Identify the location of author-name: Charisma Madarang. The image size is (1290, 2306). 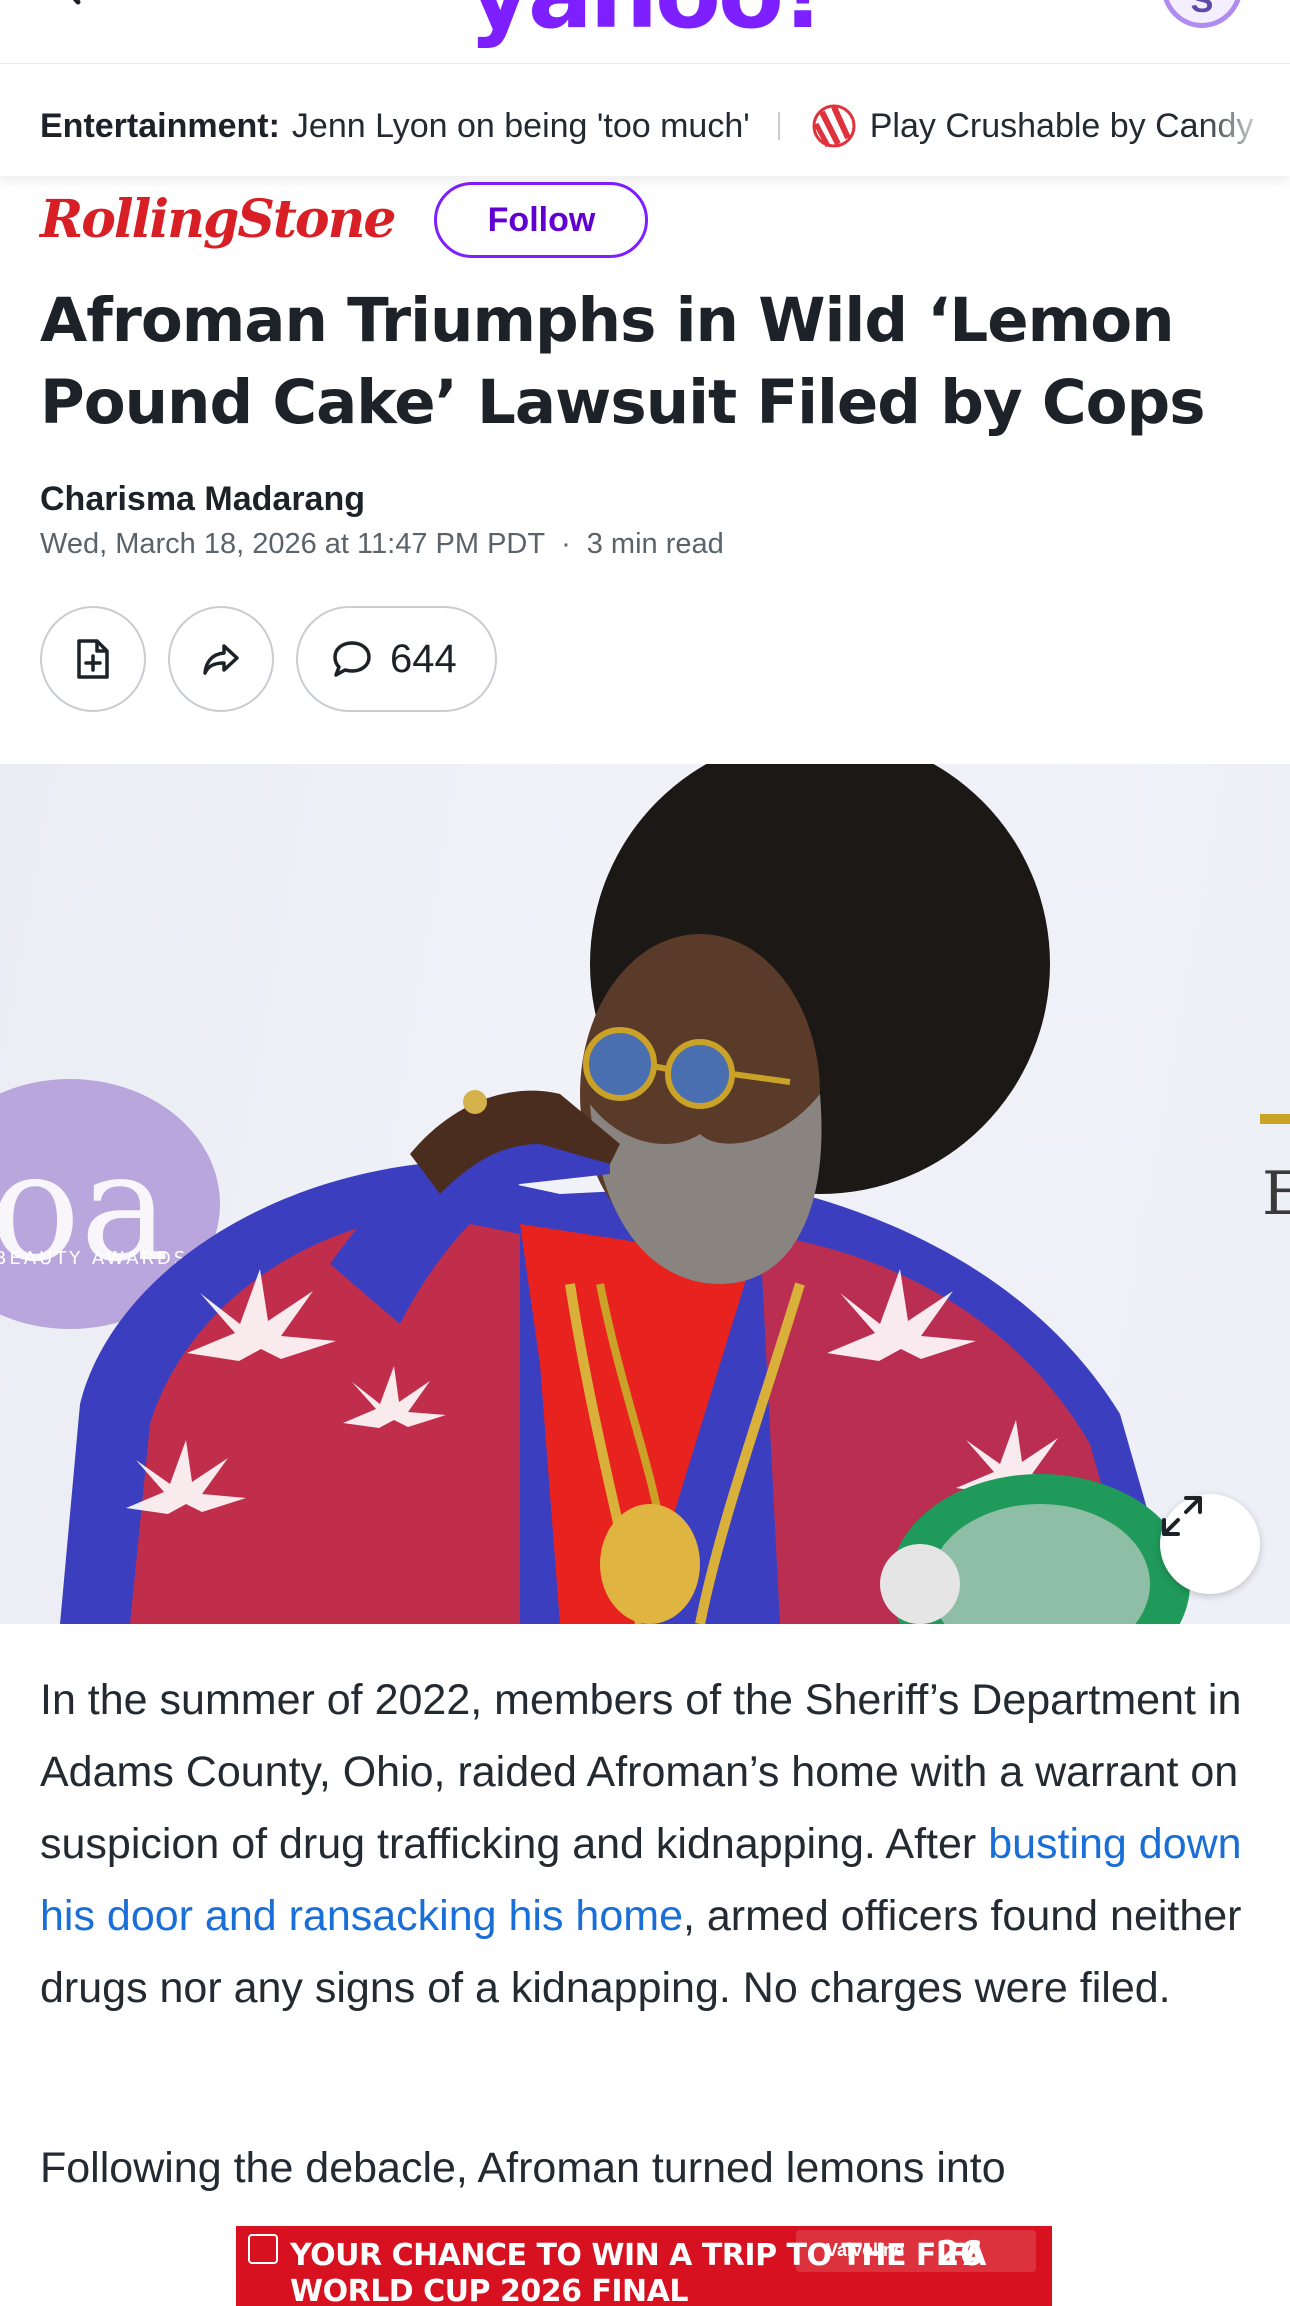
(202, 499).